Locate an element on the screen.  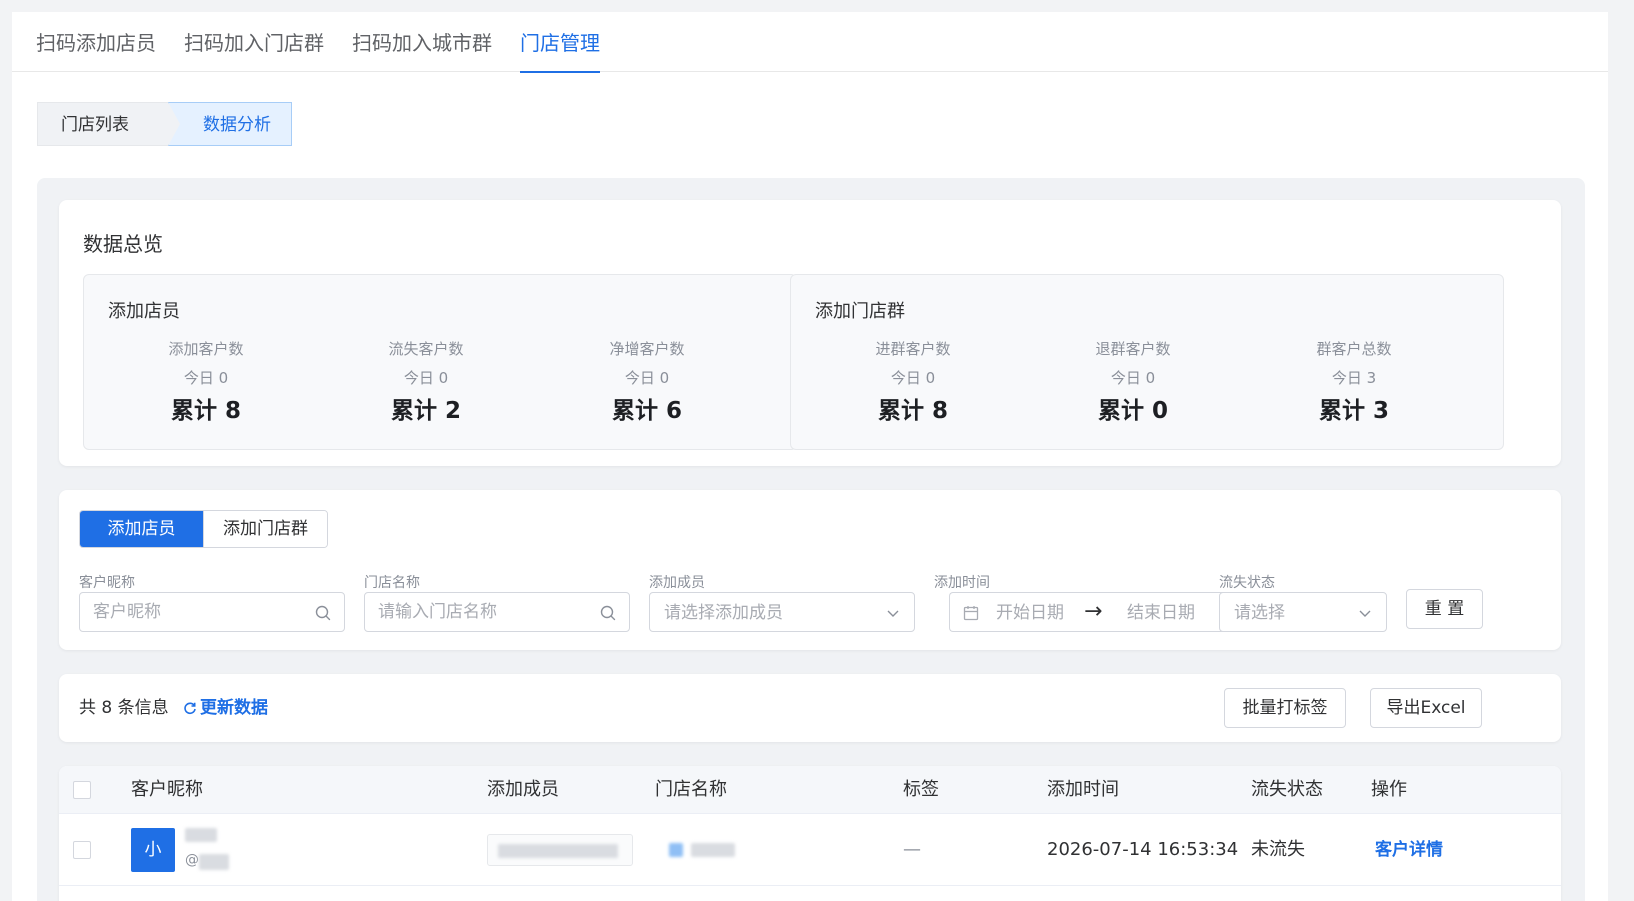
metric-total: 累计 0 is located at coordinates (1132, 411).